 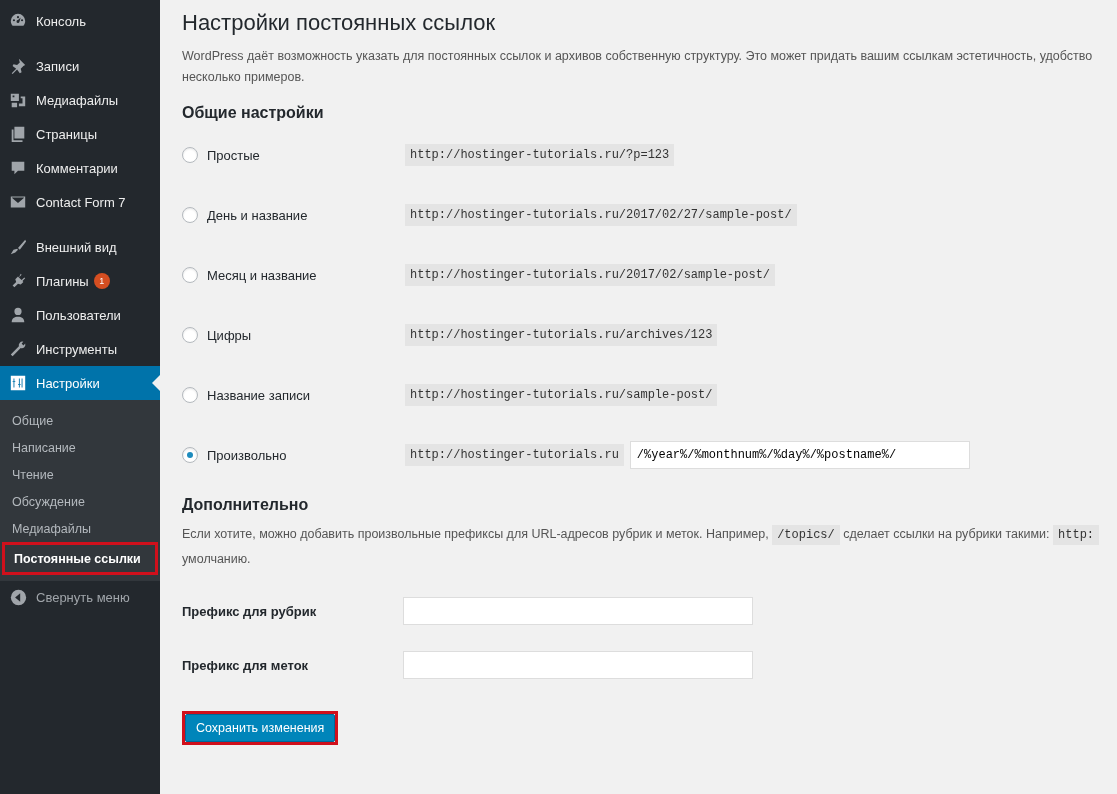 I want to click on url-example: http://hostinger-tutorials.ru/archives/123, so click(x=561, y=335).